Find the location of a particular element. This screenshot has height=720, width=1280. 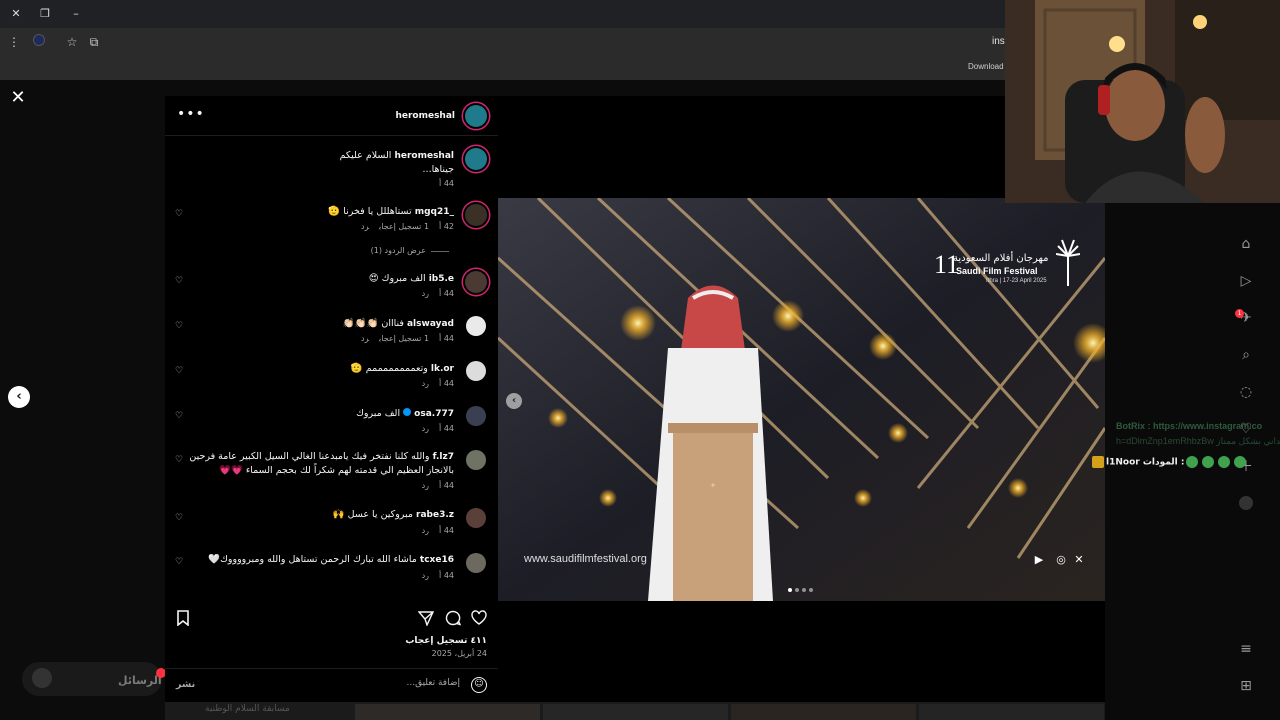

post-action-bar is located at coordinates (331, 620).